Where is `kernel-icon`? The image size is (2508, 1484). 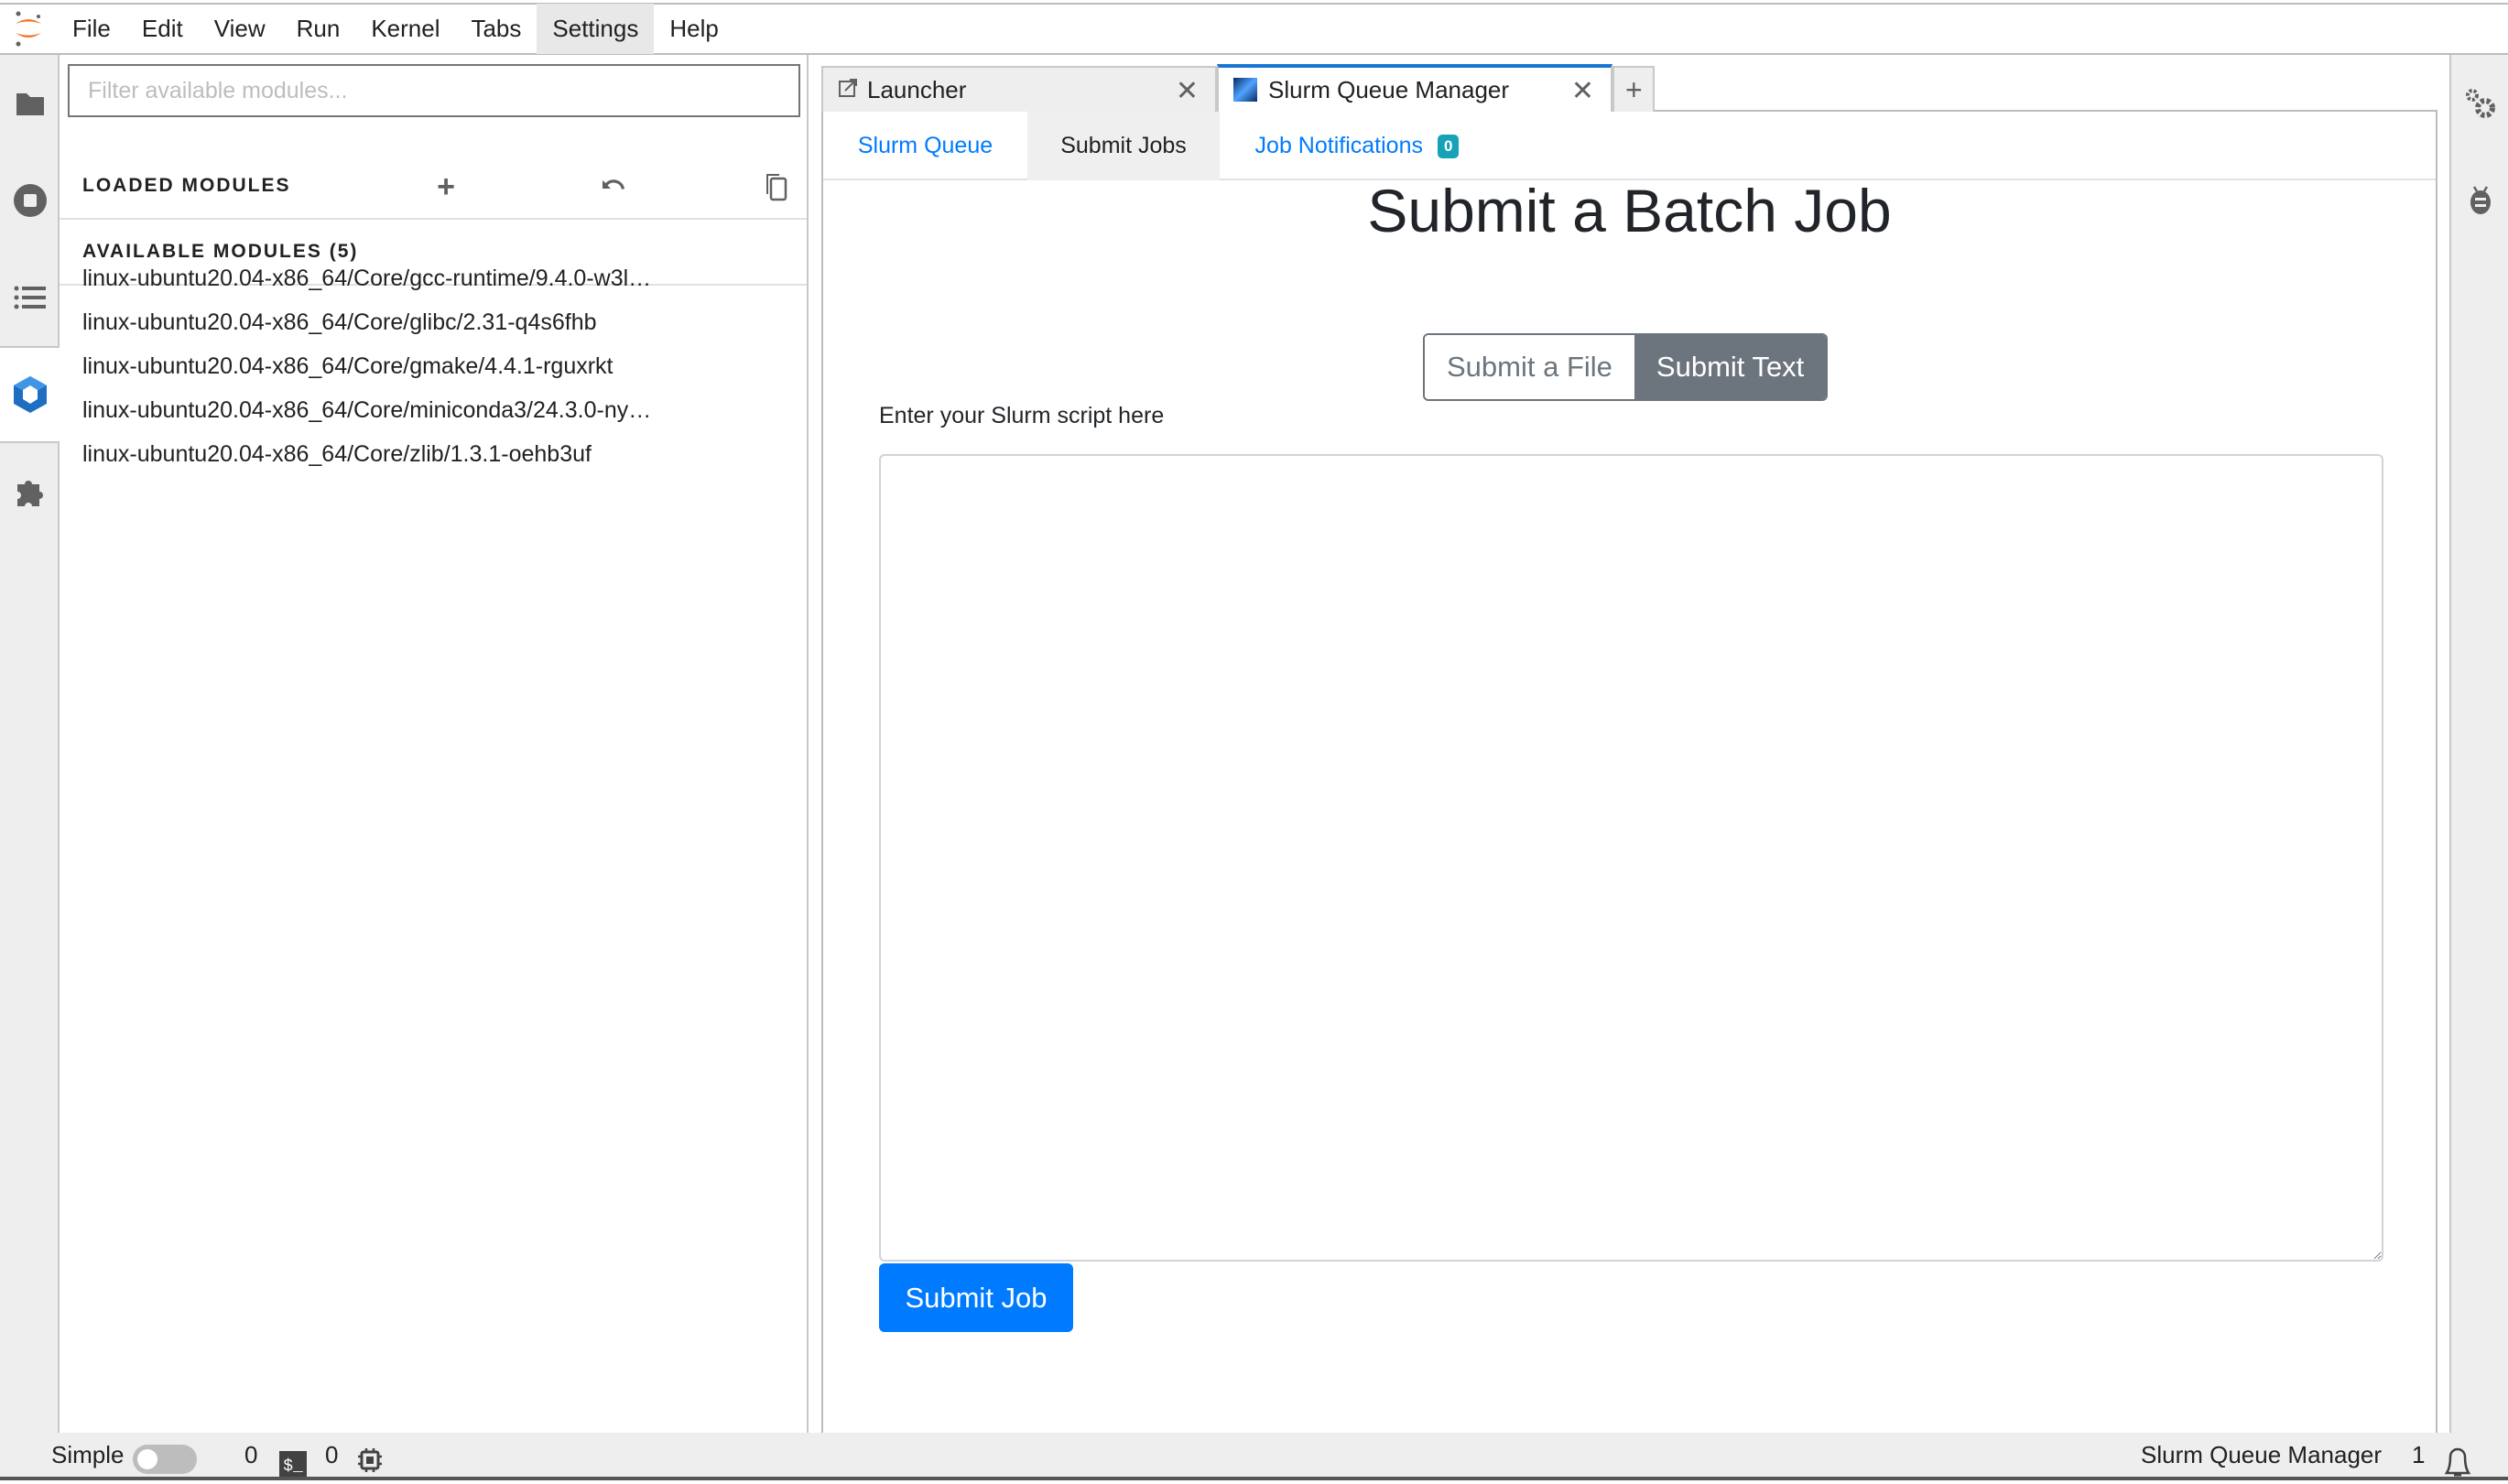 kernel-icon is located at coordinates (370, 1460).